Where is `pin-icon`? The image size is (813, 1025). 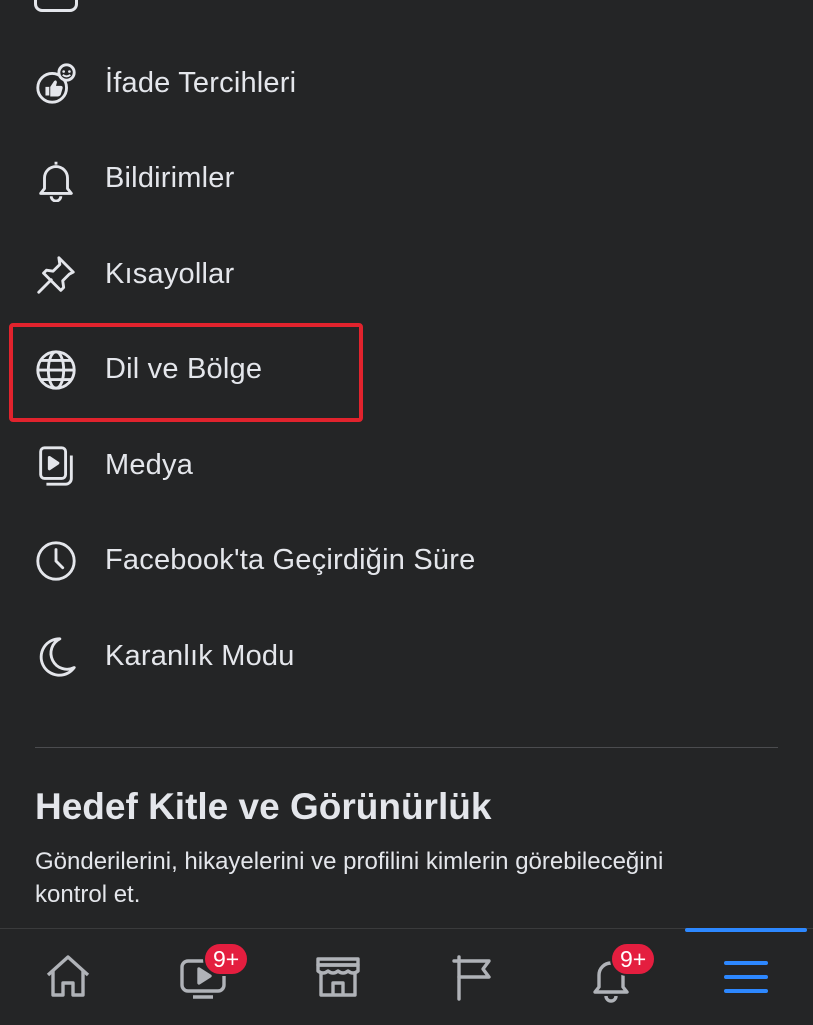 pin-icon is located at coordinates (56, 275).